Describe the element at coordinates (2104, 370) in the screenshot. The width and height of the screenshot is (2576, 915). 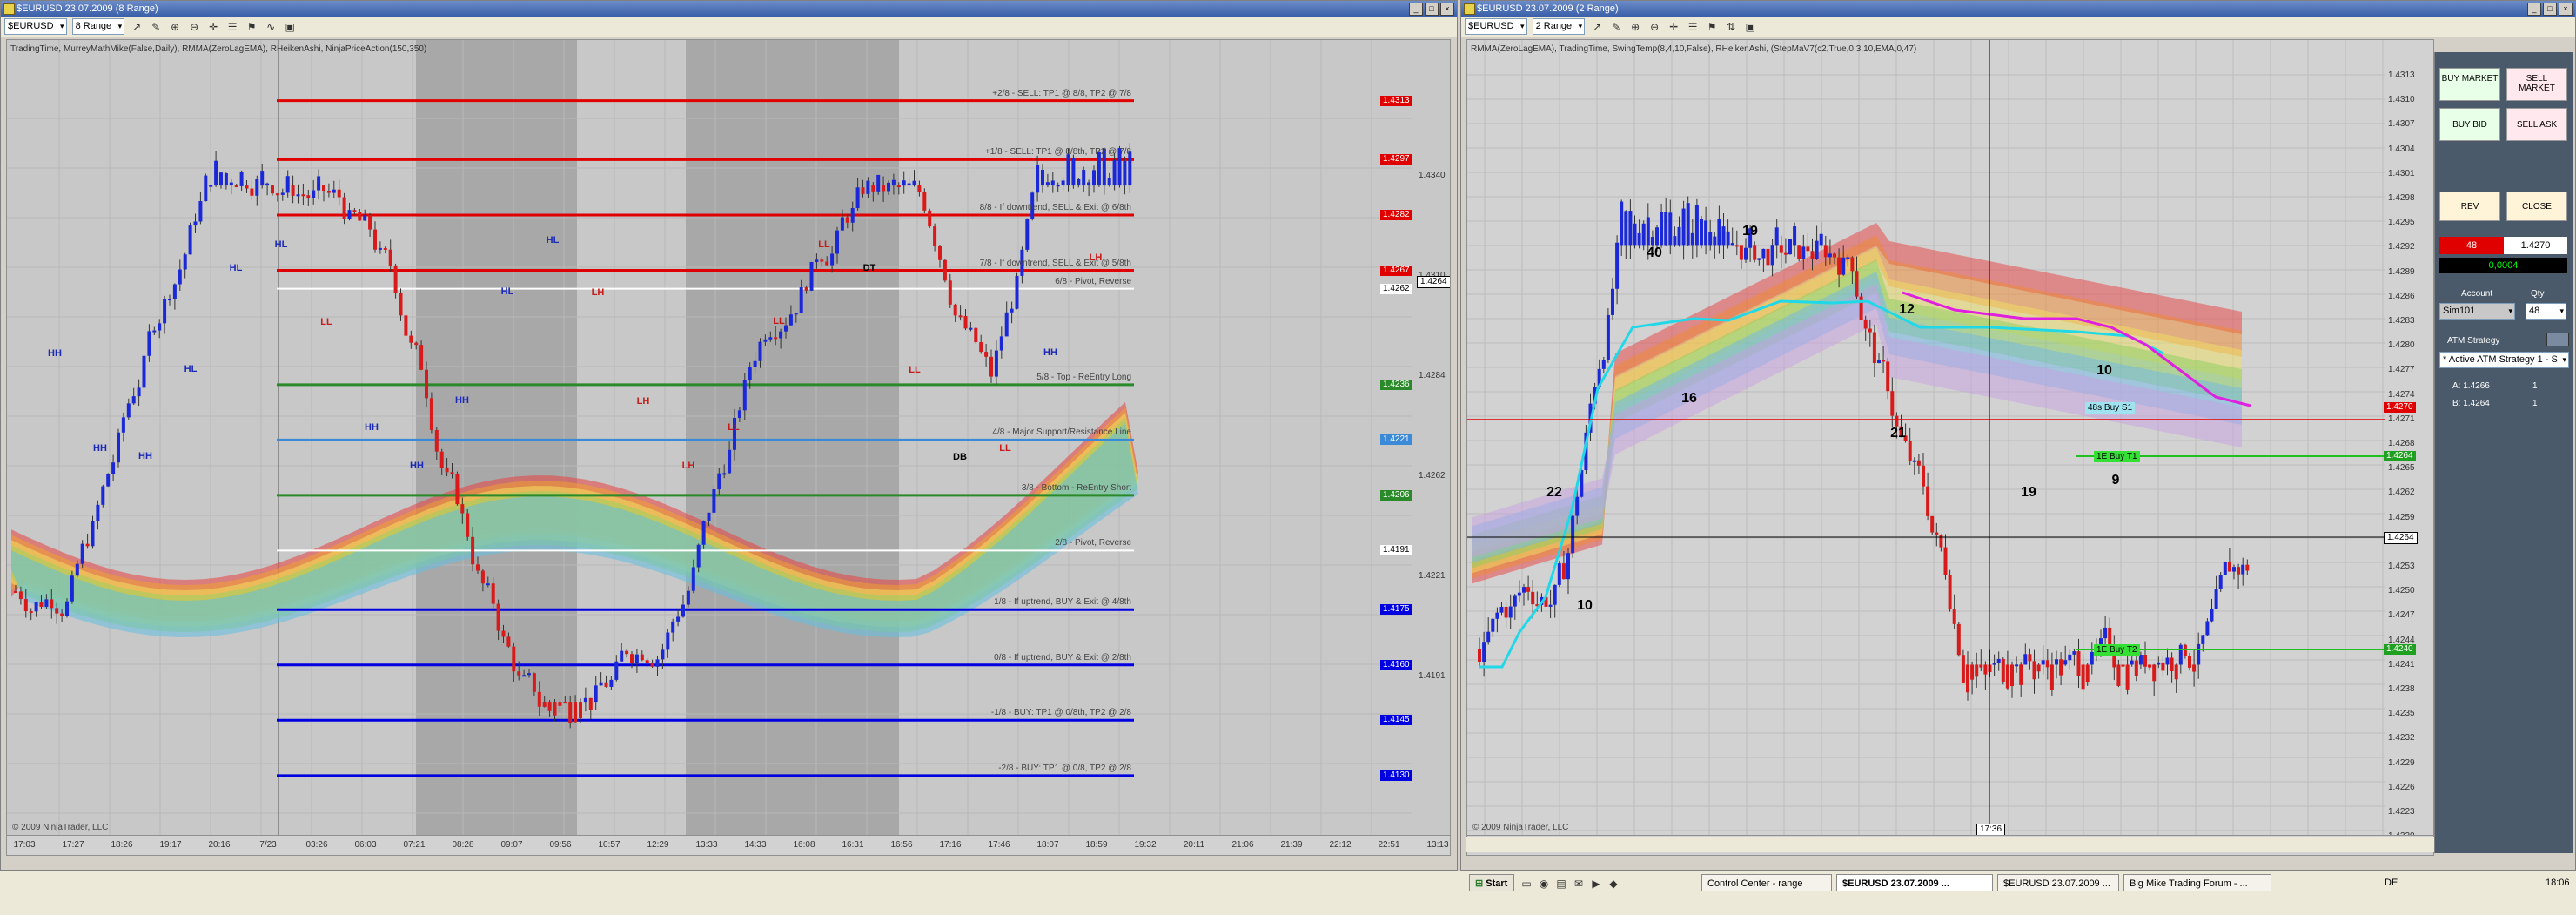
I see `swing-count-label: 10` at that location.